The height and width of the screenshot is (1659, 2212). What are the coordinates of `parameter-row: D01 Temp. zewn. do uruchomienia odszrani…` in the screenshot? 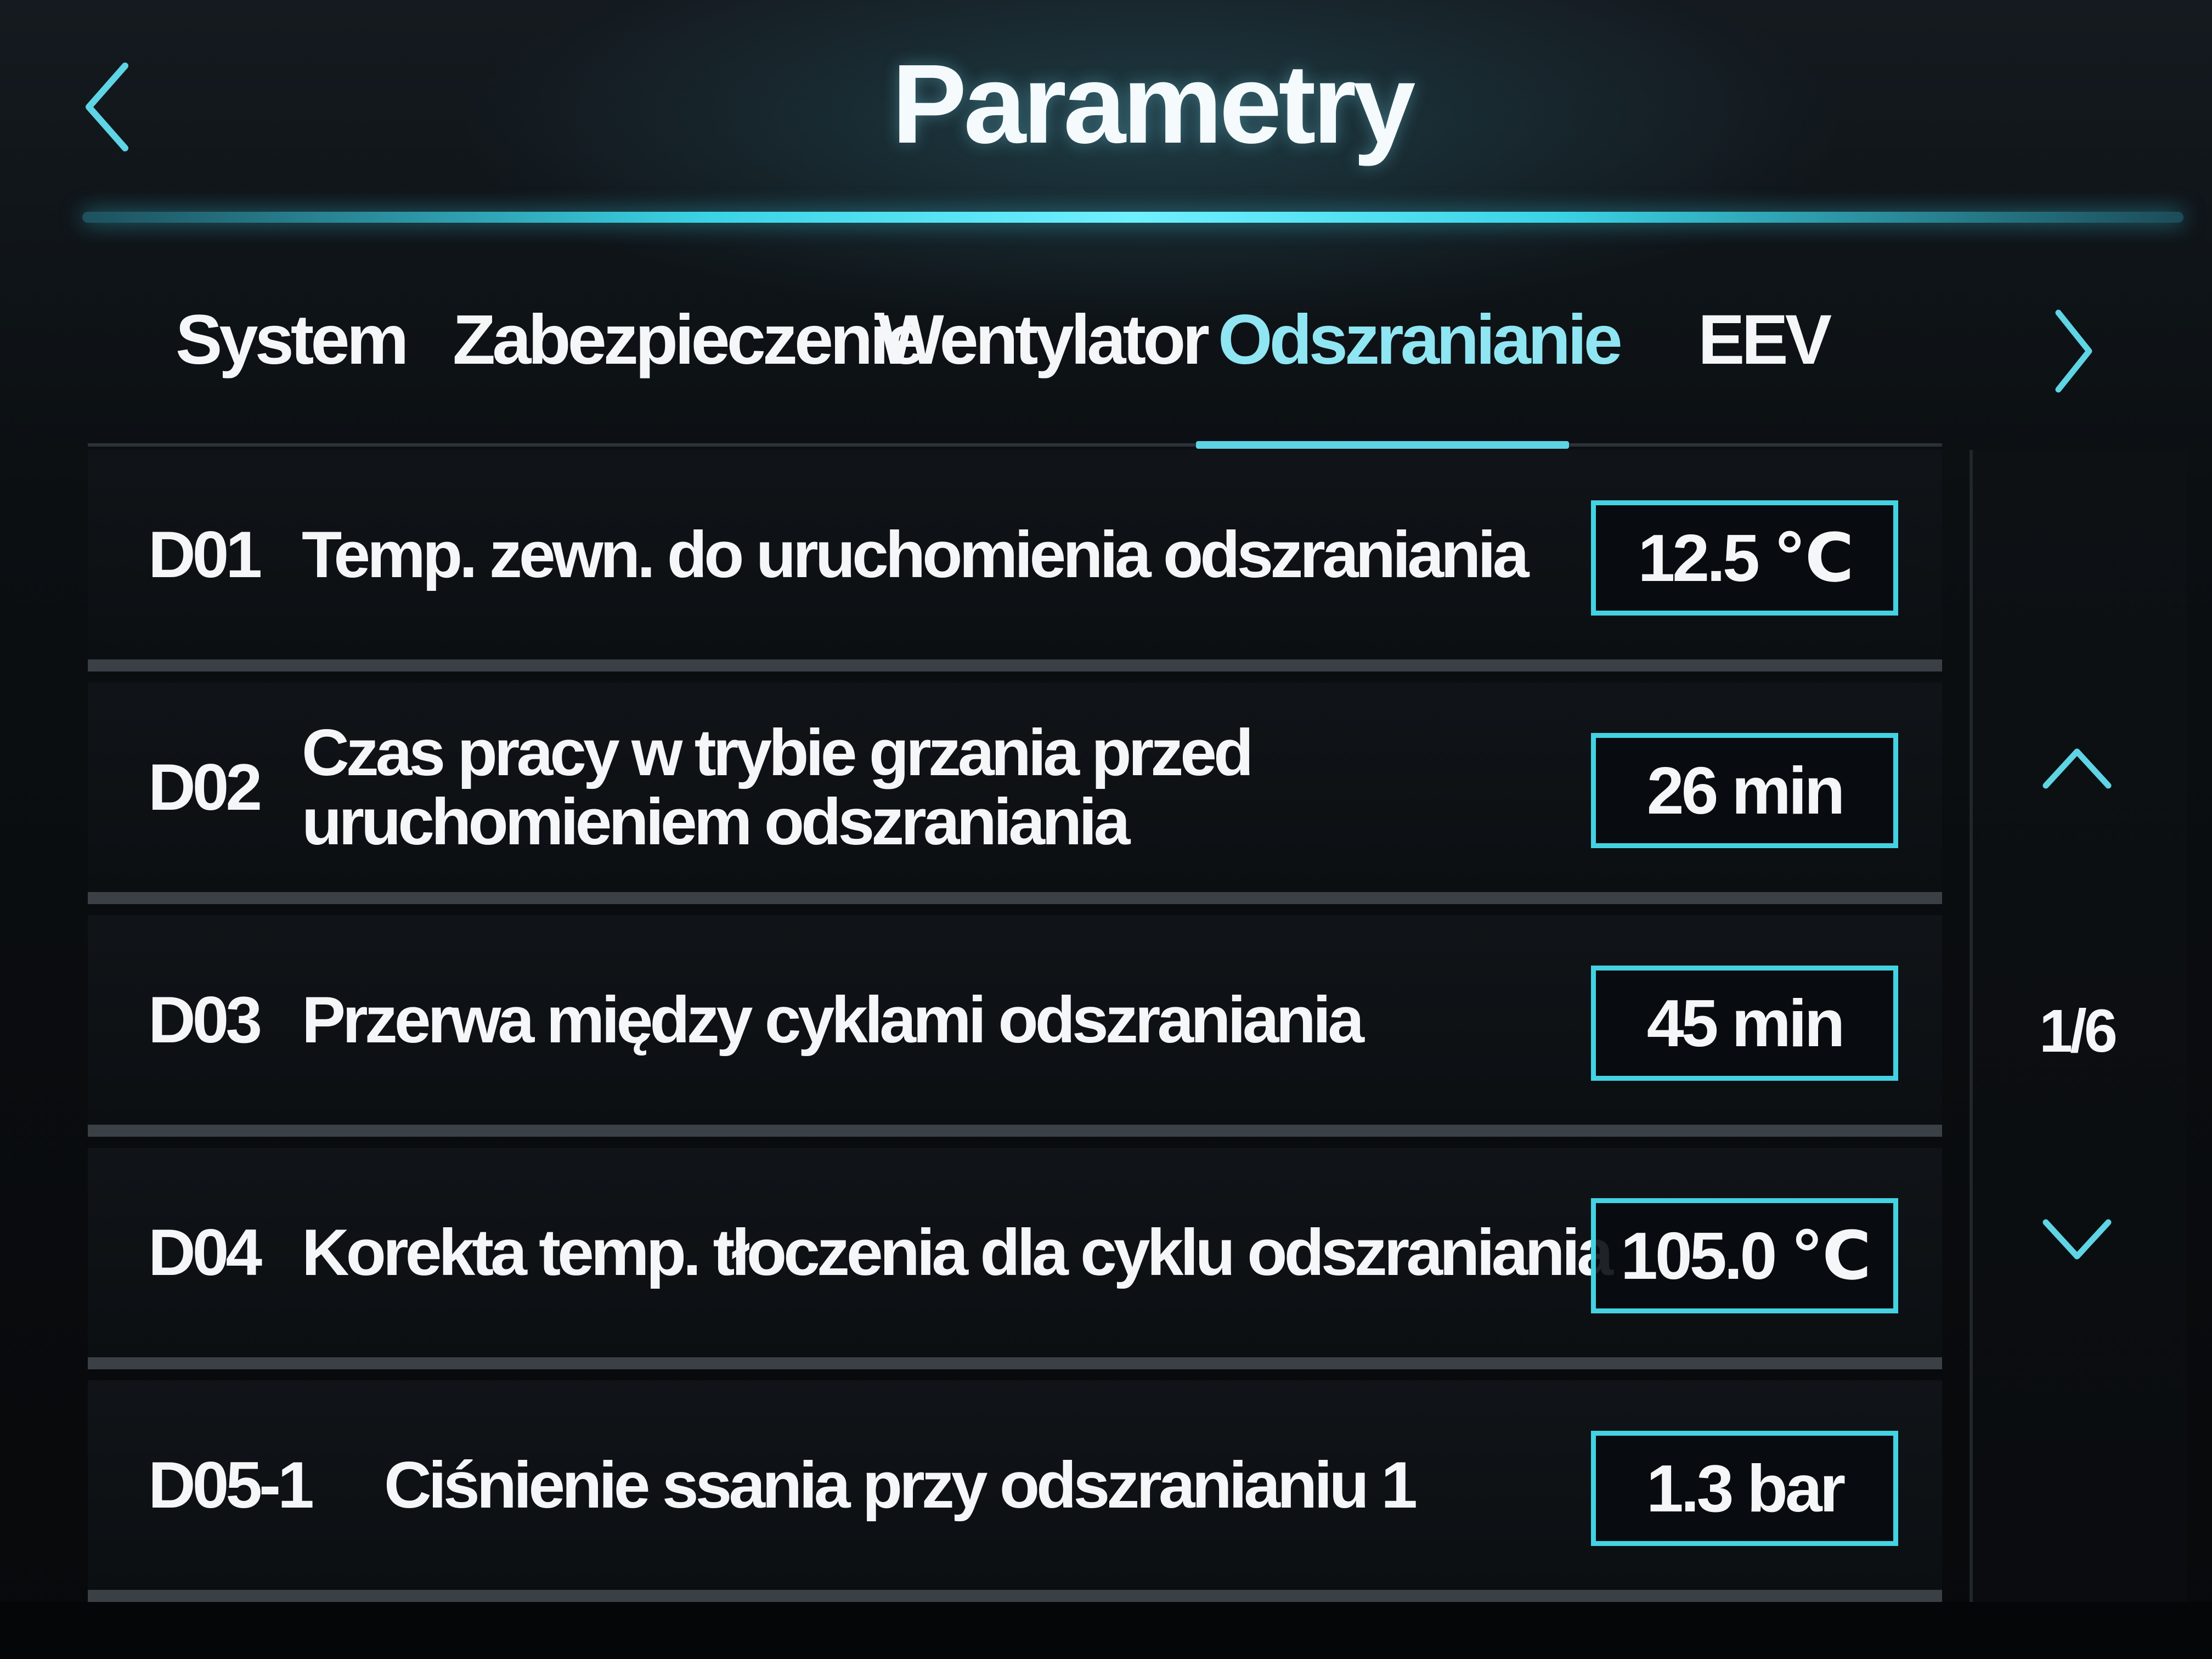 It's located at (1015, 561).